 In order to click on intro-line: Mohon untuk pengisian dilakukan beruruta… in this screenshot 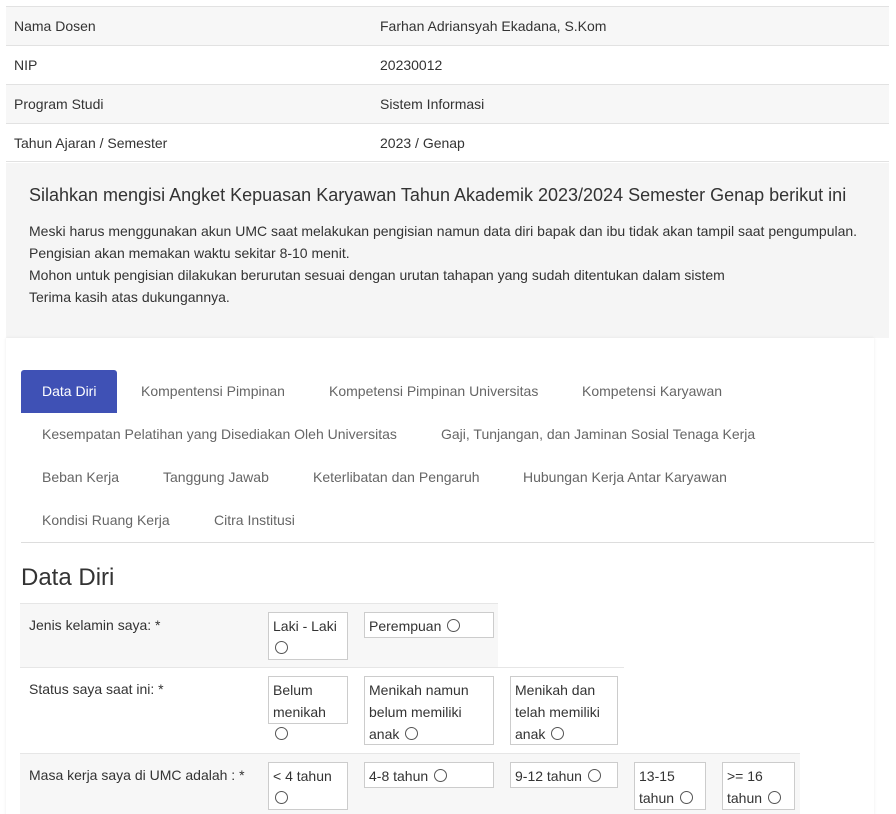, I will do `click(377, 275)`.